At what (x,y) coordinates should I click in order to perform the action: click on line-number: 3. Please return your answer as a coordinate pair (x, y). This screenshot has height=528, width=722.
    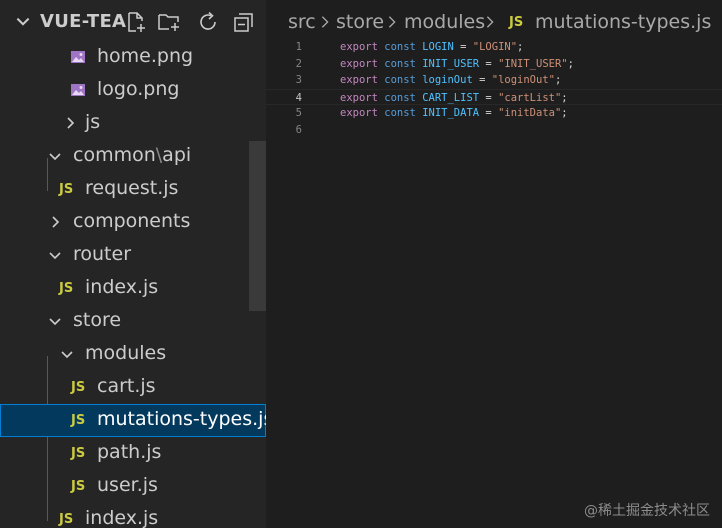
    Looking at the image, I should click on (298, 80).